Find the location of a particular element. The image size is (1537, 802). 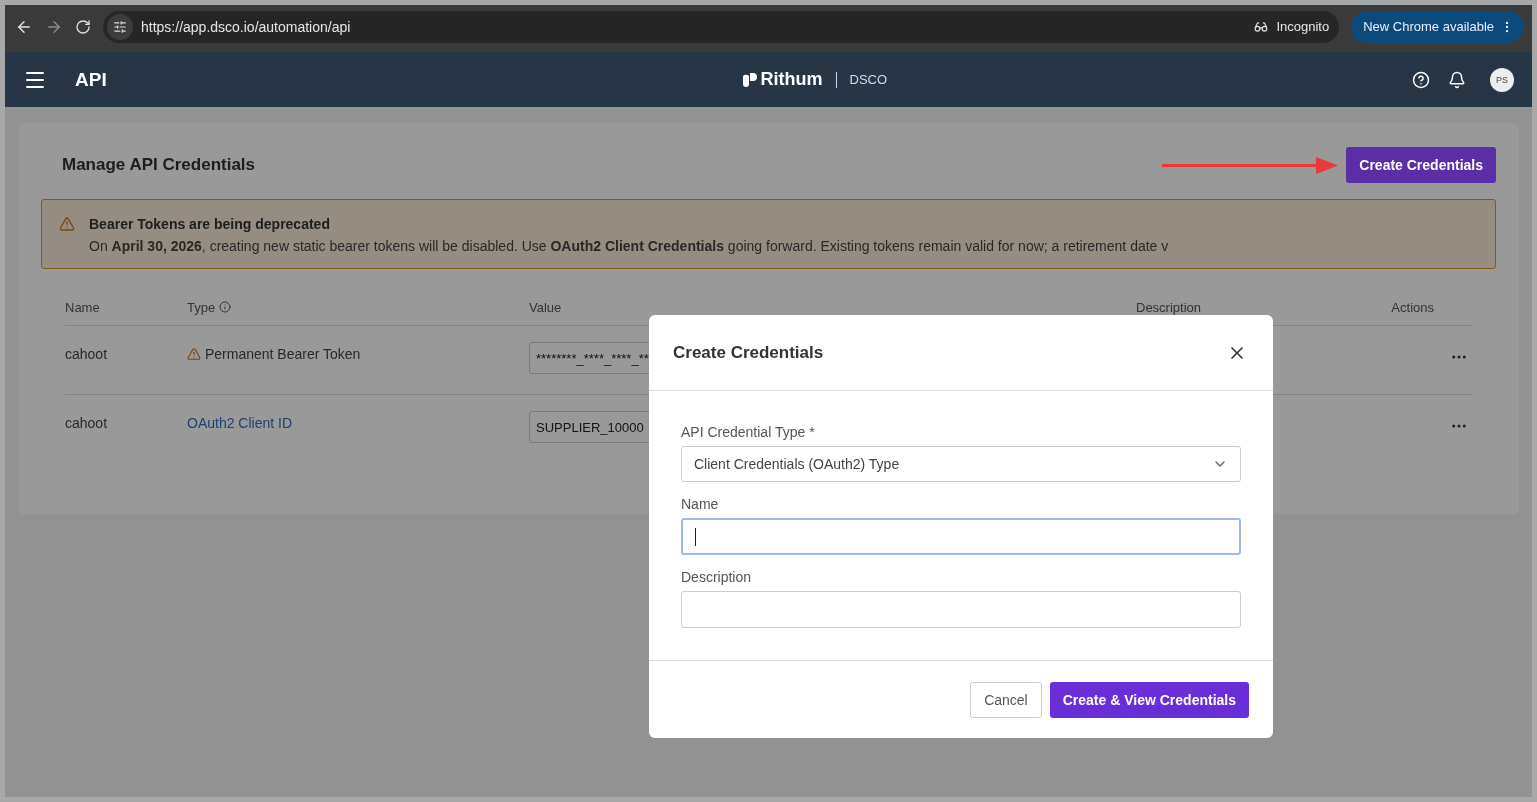

page-title: API is located at coordinates (91, 79).